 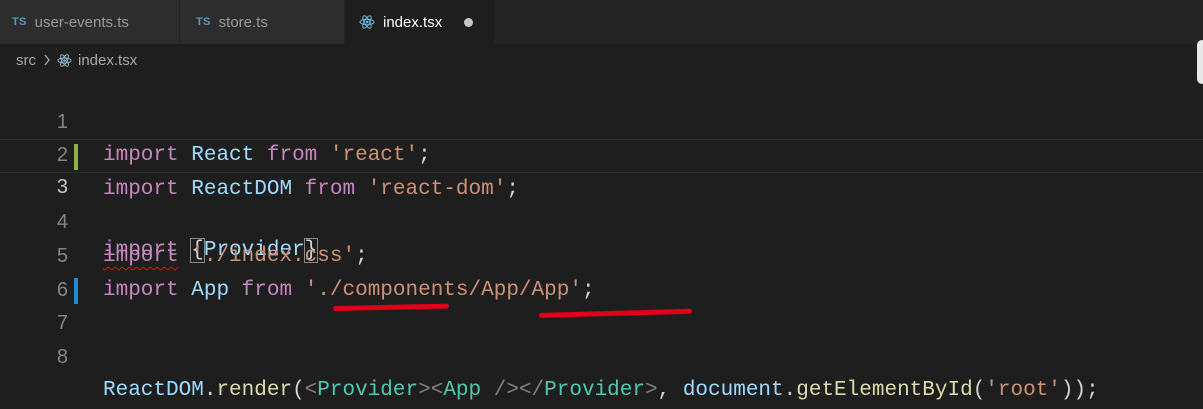 What do you see at coordinates (81, 22) in the screenshot?
I see `tab-label: user-events.ts` at bounding box center [81, 22].